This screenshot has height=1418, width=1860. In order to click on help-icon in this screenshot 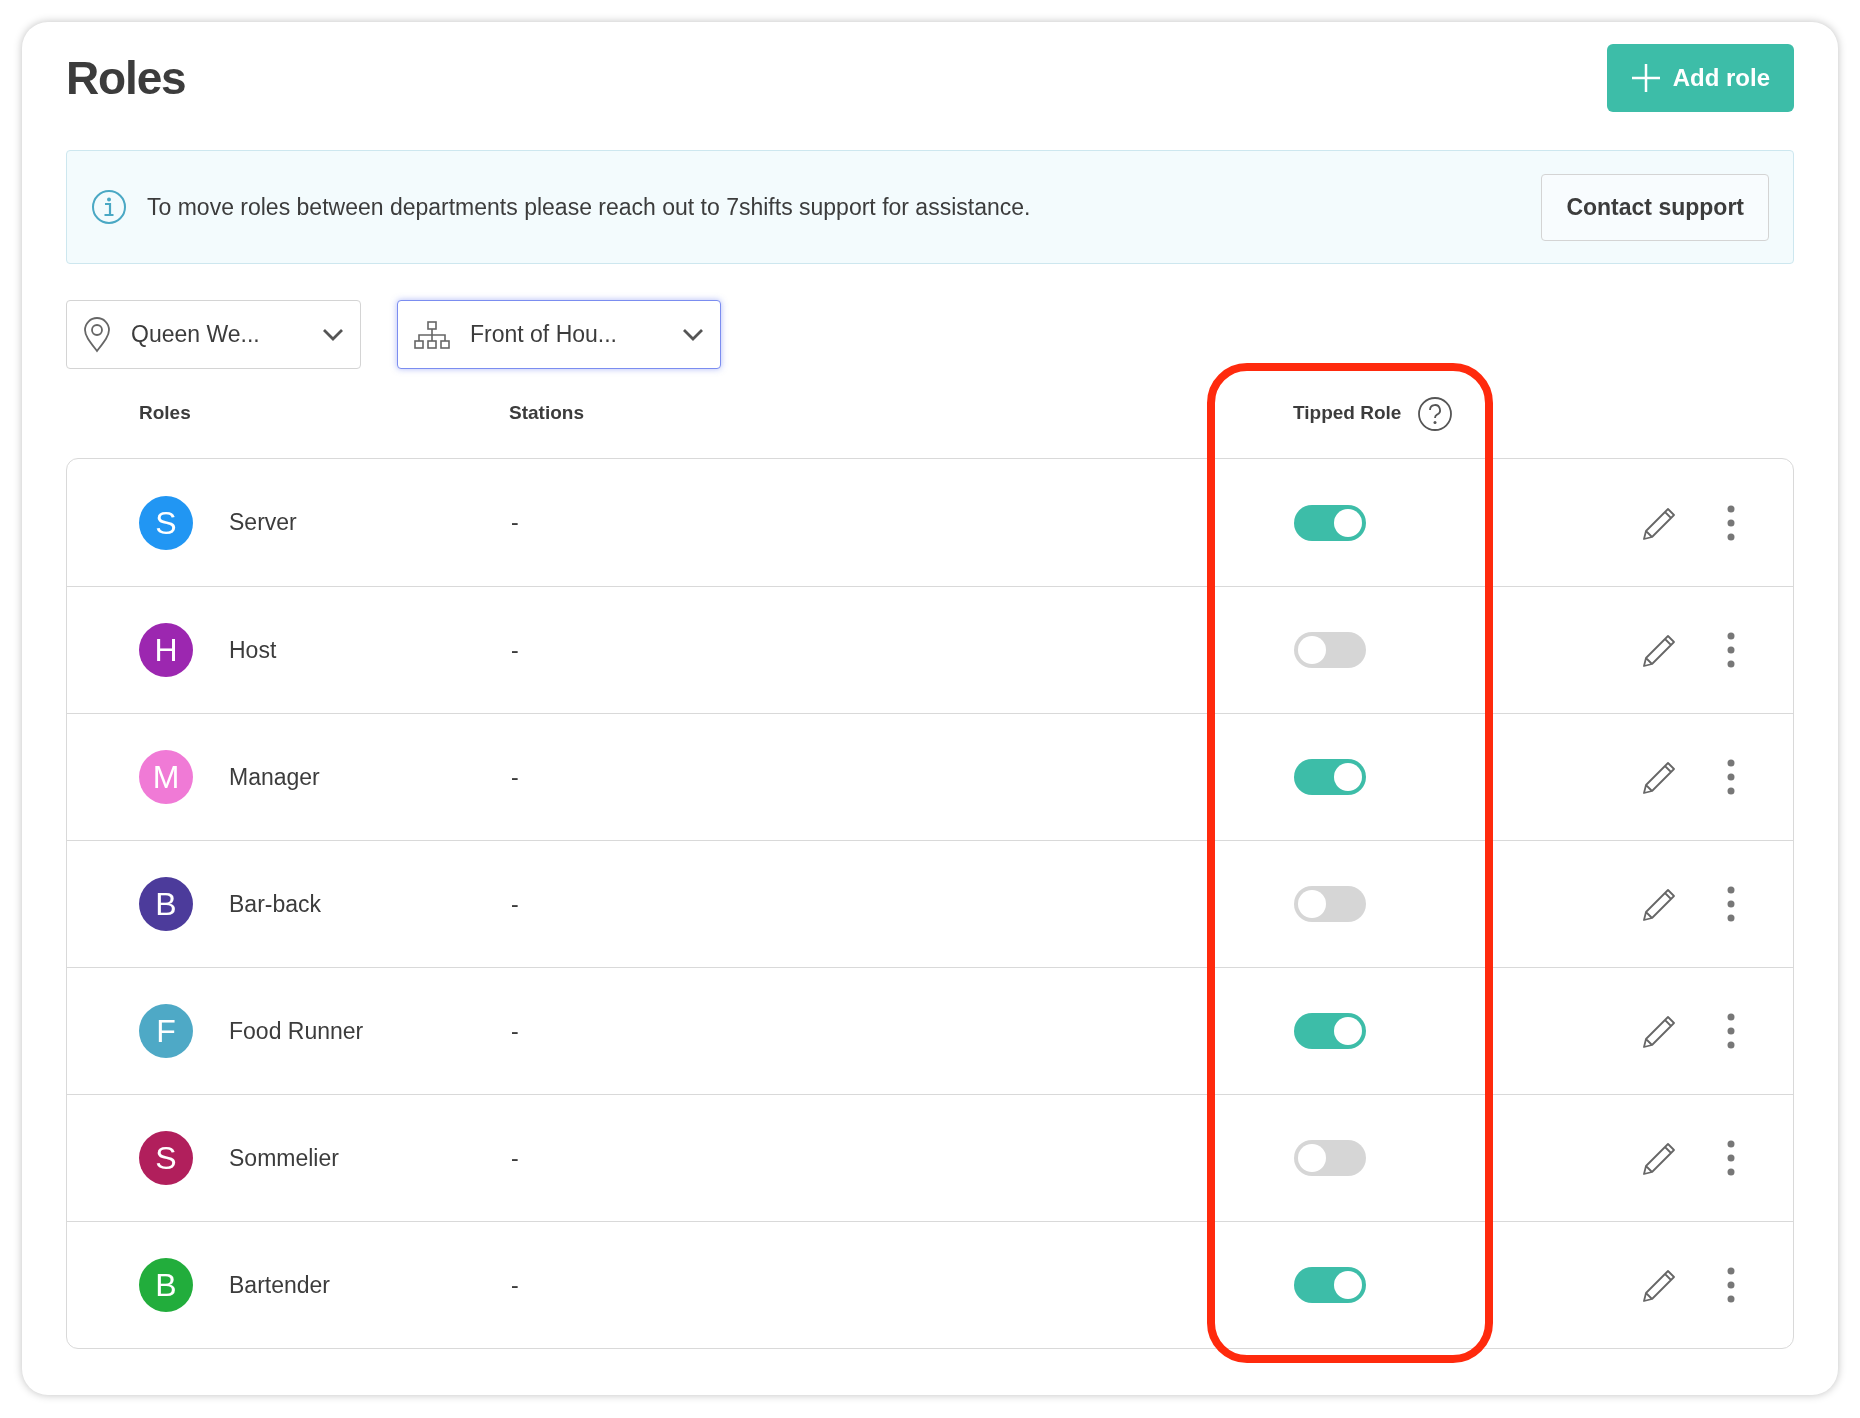, I will do `click(1435, 413)`.